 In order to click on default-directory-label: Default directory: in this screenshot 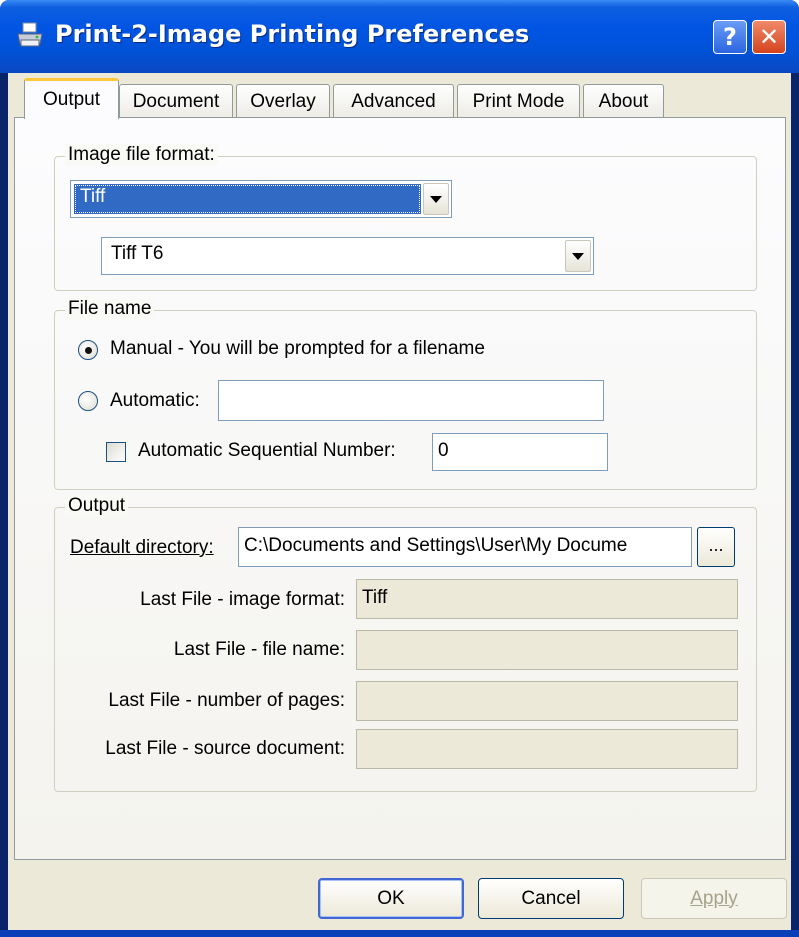, I will do `click(142, 548)`.